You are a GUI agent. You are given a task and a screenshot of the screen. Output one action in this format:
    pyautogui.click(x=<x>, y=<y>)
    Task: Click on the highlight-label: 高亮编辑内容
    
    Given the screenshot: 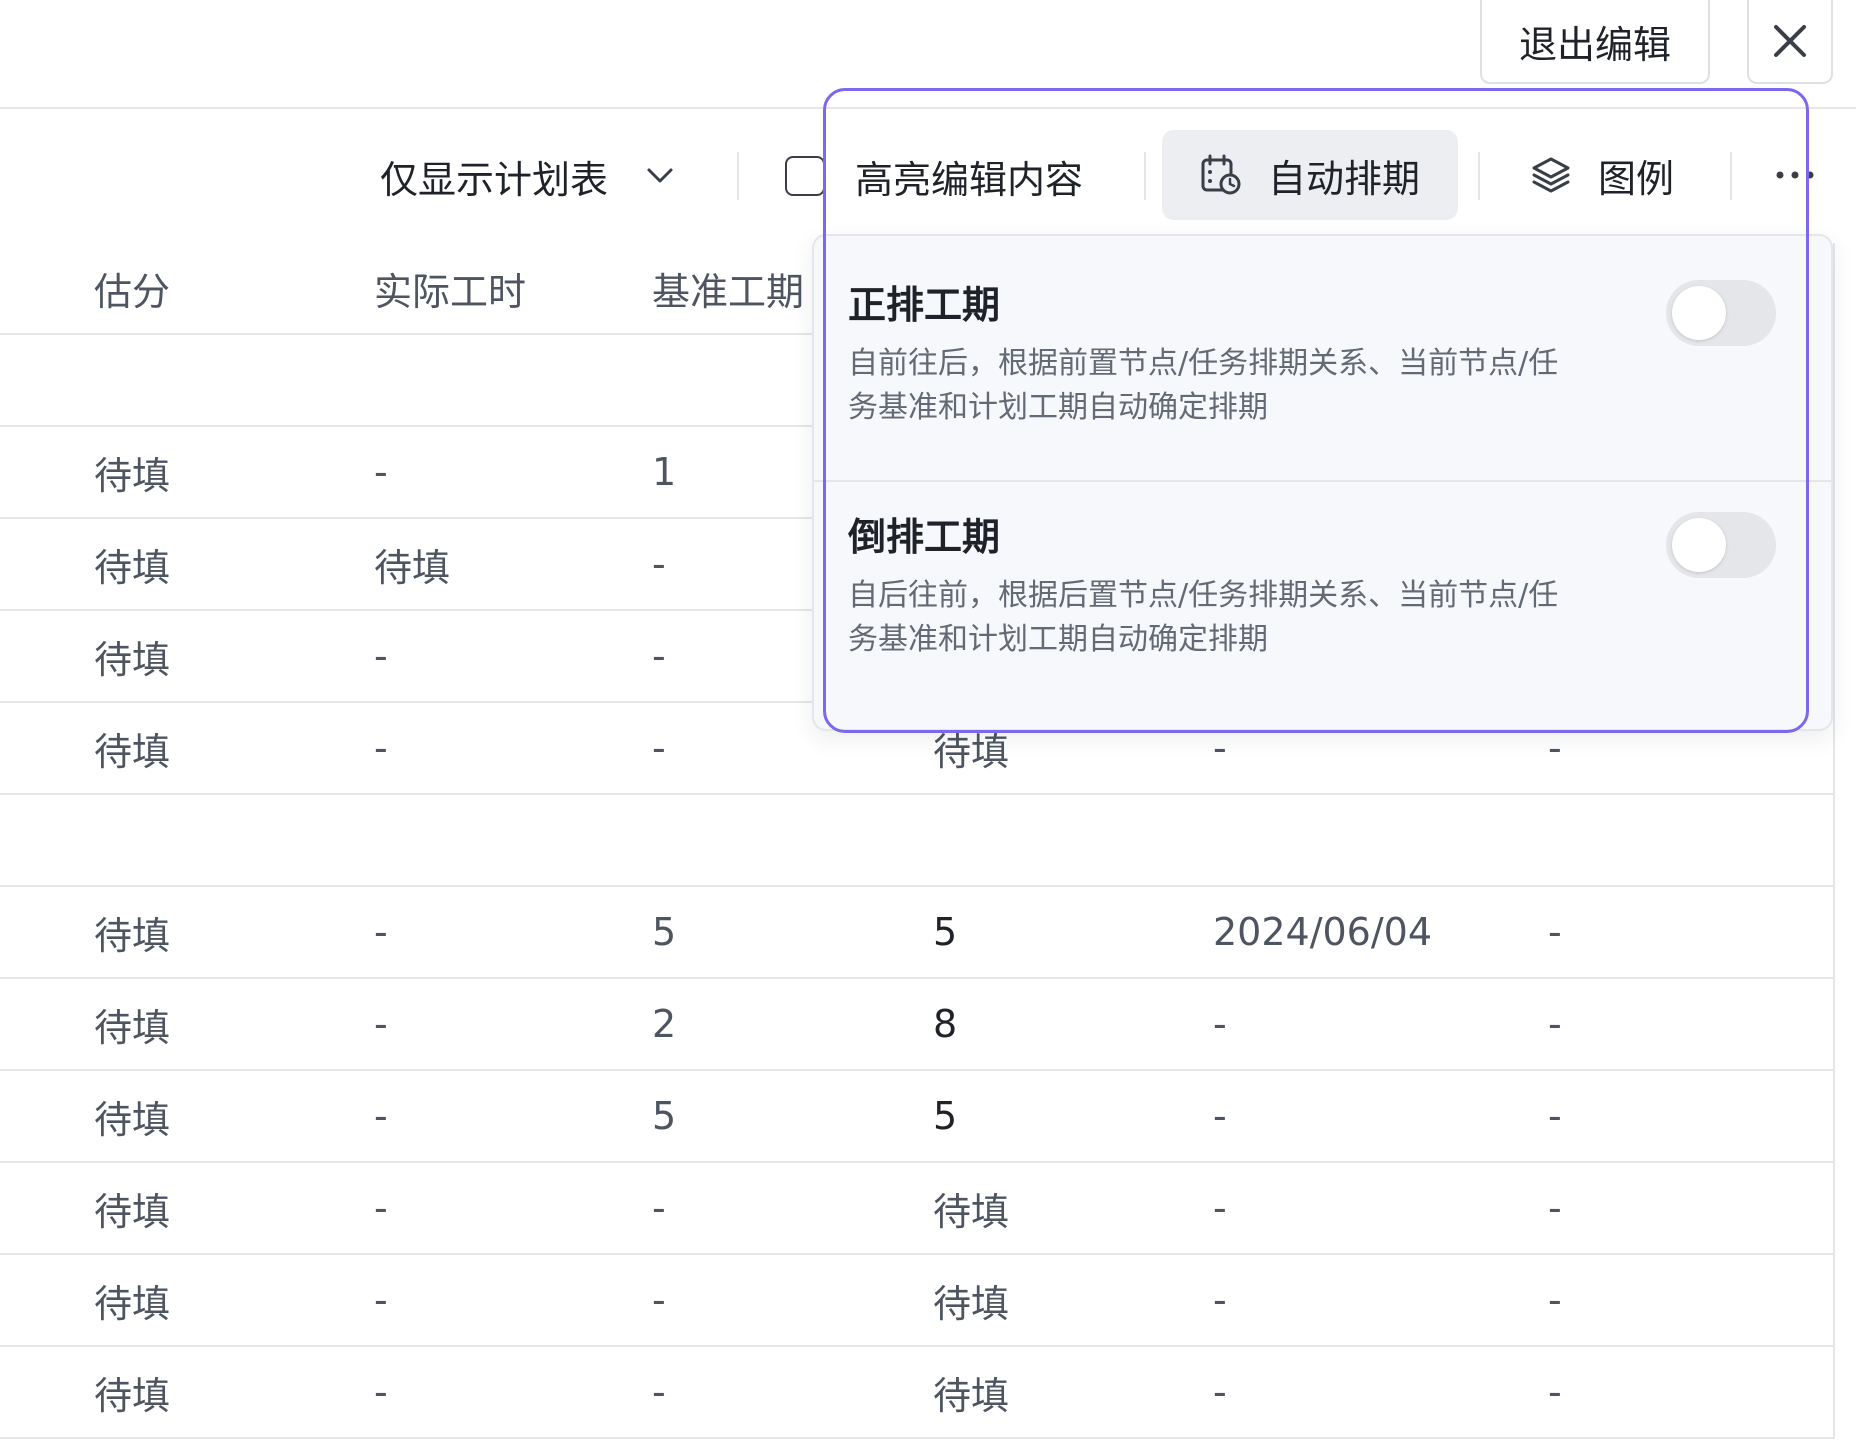 What is the action you would take?
    pyautogui.click(x=969, y=179)
    